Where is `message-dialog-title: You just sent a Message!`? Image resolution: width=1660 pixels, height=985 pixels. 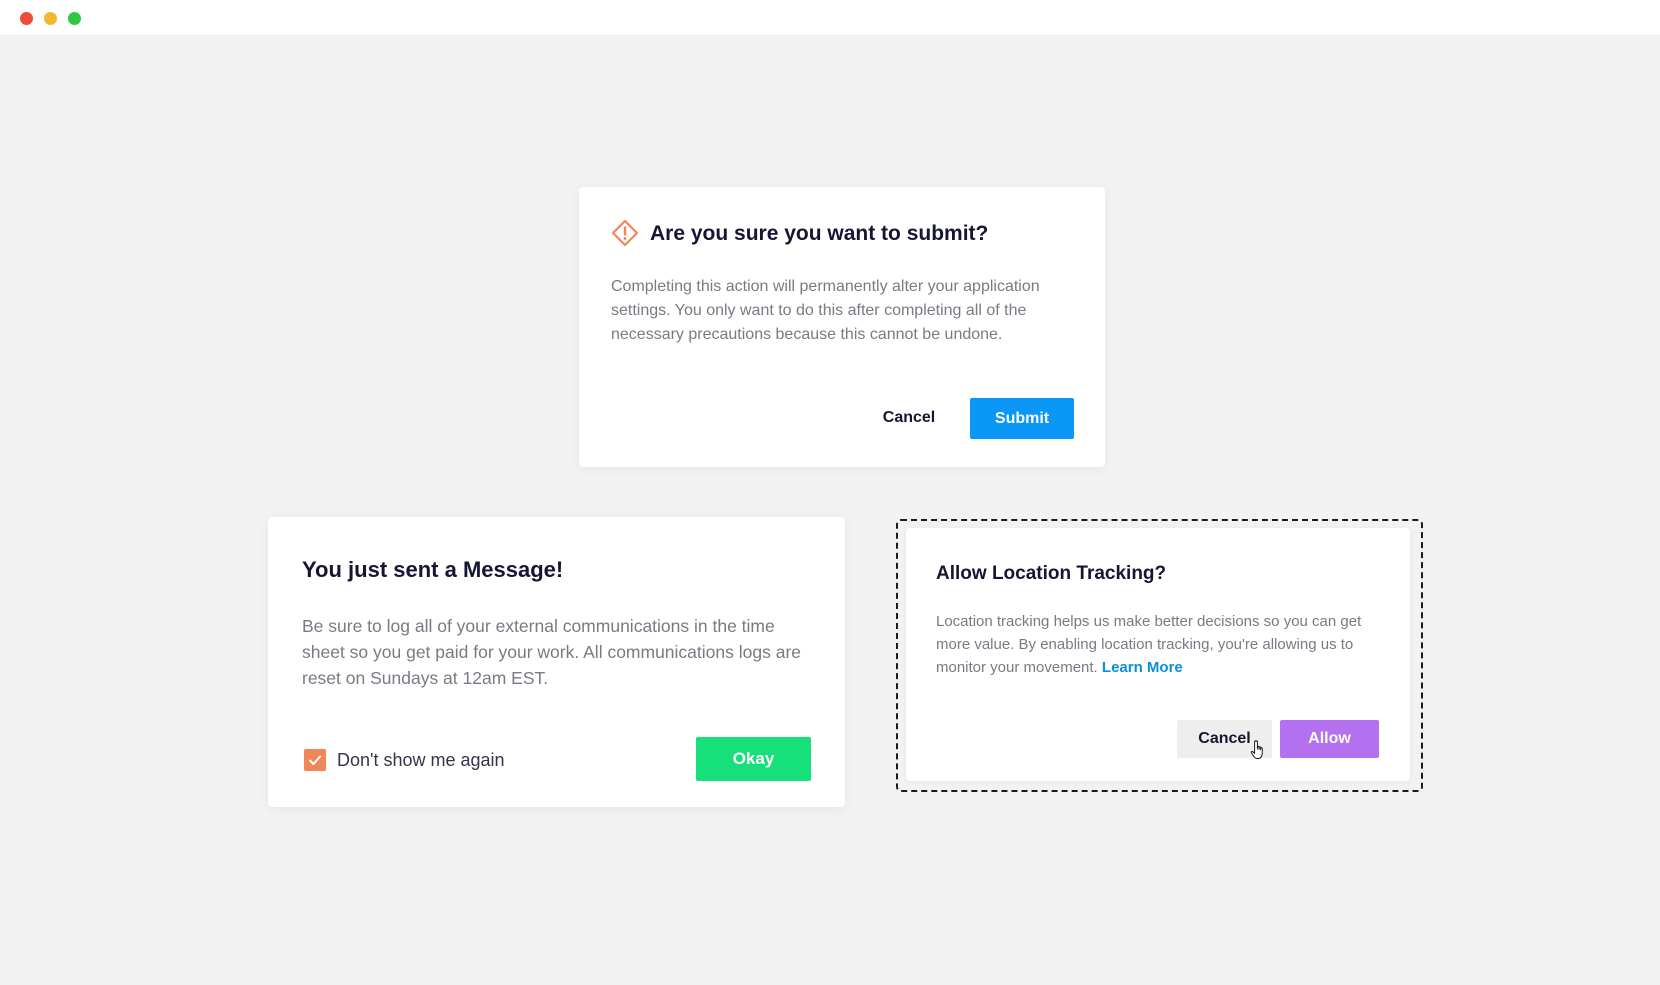 message-dialog-title: You just sent a Message! is located at coordinates (433, 569).